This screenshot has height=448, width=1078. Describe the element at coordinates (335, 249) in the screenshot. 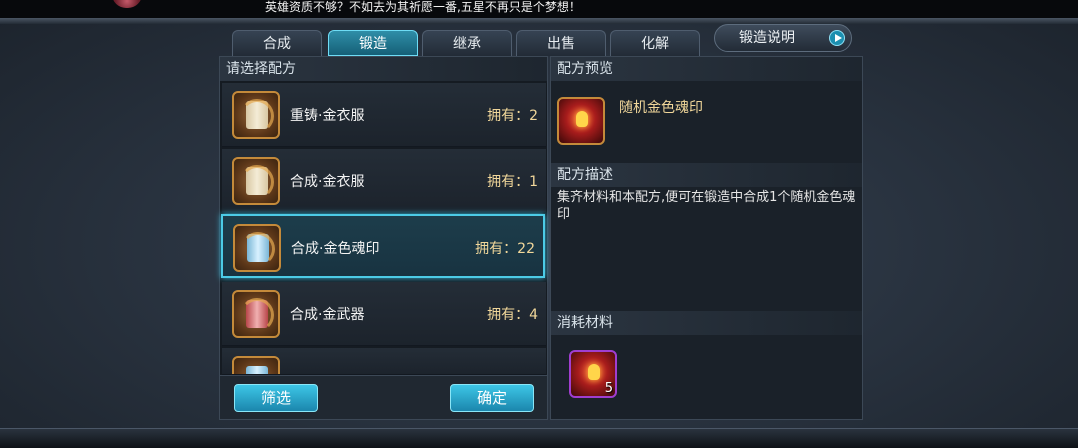

I see `recipe-name: 合成·金色魂印` at that location.